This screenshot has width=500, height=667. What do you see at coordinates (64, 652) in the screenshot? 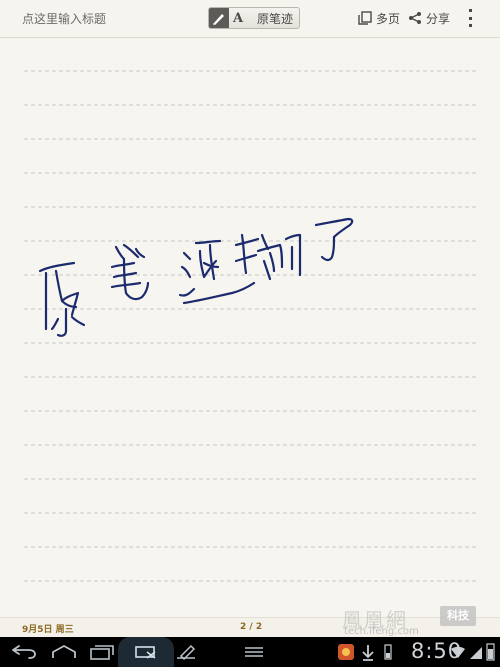
I see `home-icon` at bounding box center [64, 652].